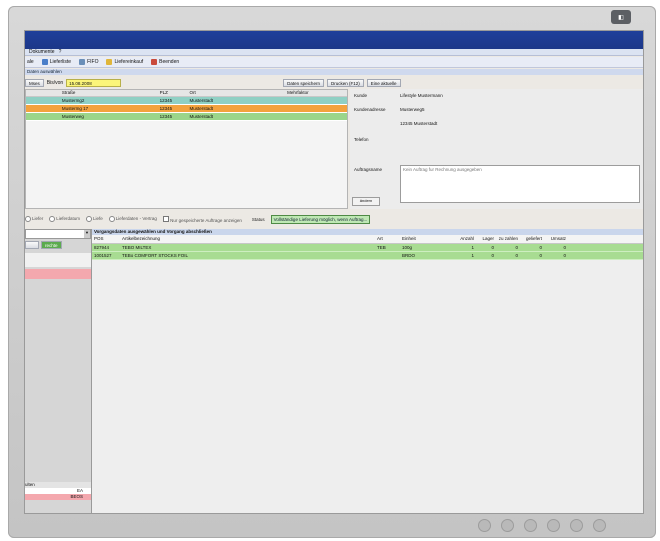  What do you see at coordinates (32, 245) in the screenshot?
I see `sidebar-small-button` at bounding box center [32, 245].